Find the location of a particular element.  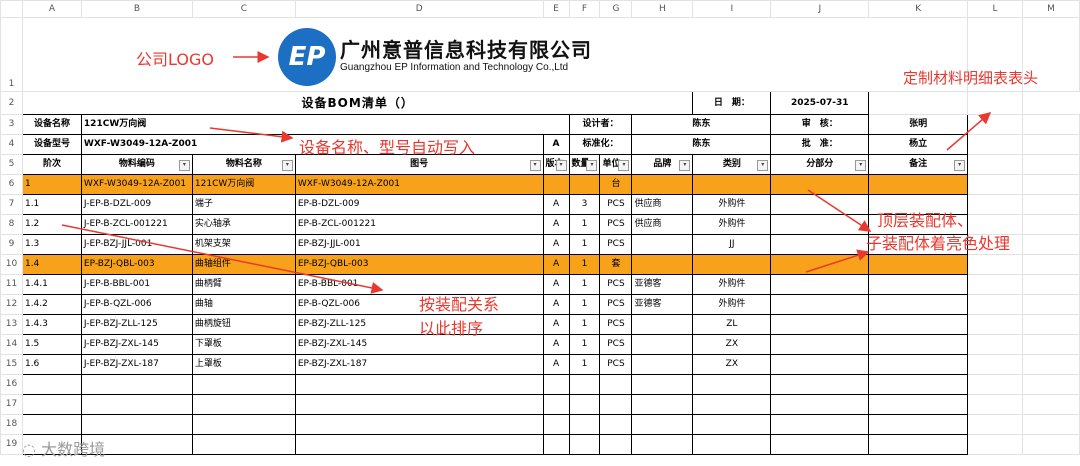

cell-level: 1.4 is located at coordinates (51, 264).